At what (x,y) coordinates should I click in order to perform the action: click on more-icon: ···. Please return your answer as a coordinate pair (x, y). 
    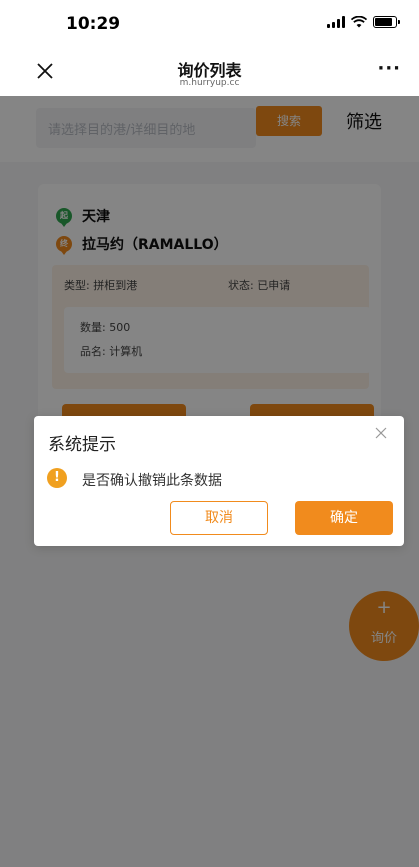
    Looking at the image, I should click on (389, 68).